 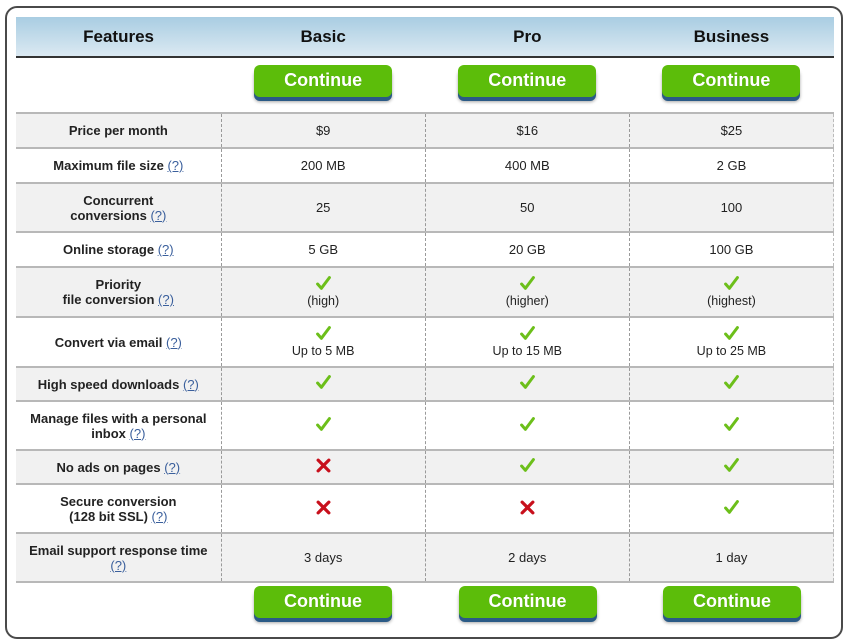 I want to click on feature-label-cell: No ads on pages (?), so click(x=119, y=466).